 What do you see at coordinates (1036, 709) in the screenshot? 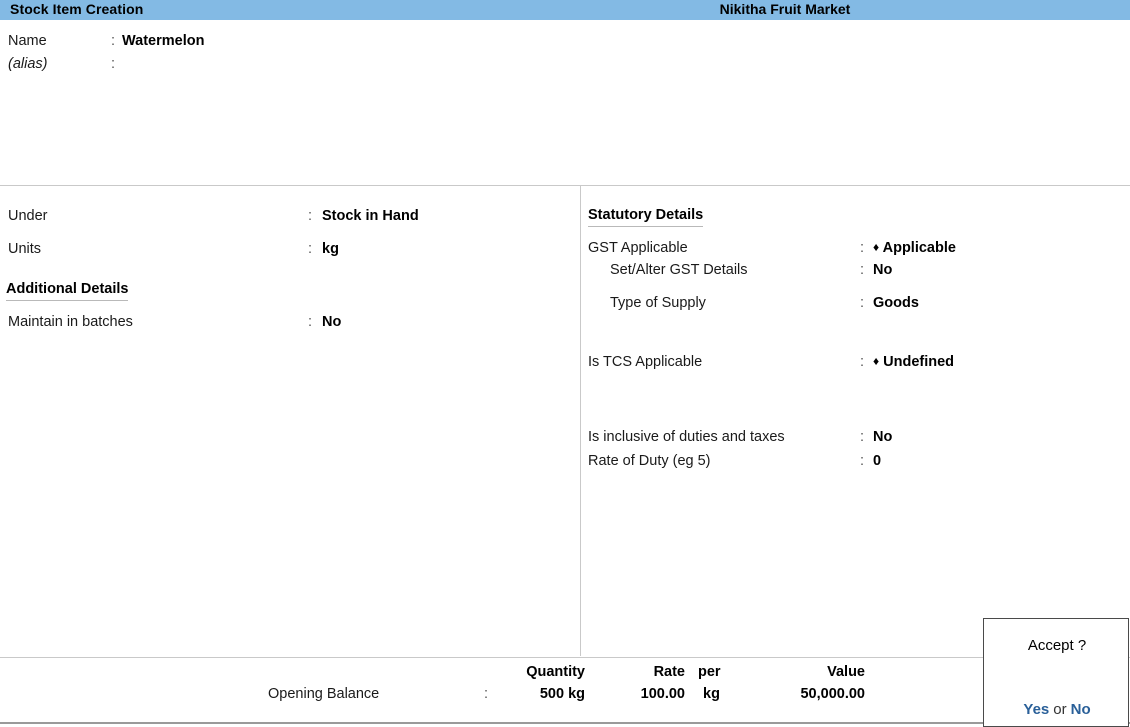
I see `accept-yes-button: Yes` at bounding box center [1036, 709].